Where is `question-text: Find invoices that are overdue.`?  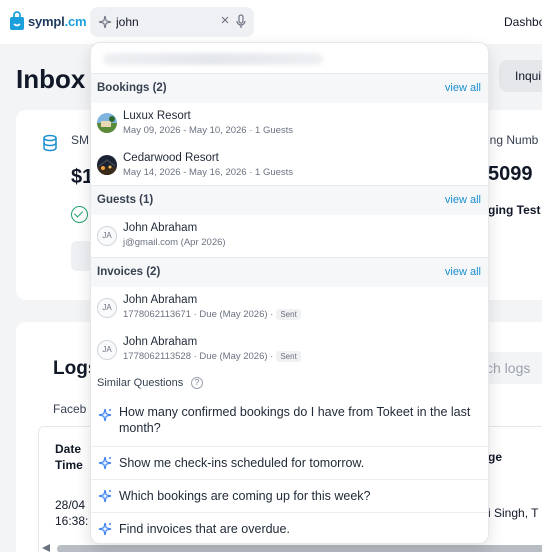 question-text: Find invoices that are overdue. is located at coordinates (204, 529).